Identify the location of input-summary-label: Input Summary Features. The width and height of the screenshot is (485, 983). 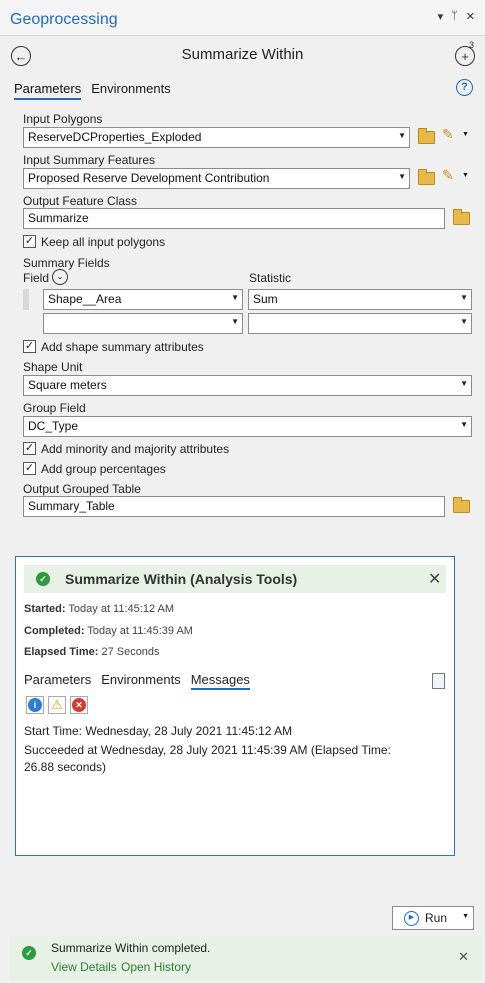
(89, 160).